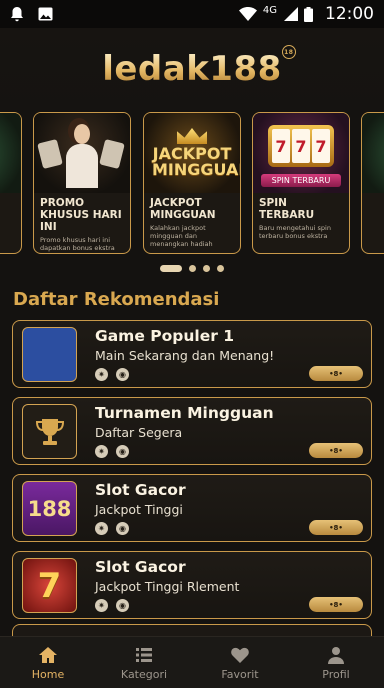 This screenshot has height=688, width=384. I want to click on section-title: Daftar Rekomendasi, so click(116, 299).